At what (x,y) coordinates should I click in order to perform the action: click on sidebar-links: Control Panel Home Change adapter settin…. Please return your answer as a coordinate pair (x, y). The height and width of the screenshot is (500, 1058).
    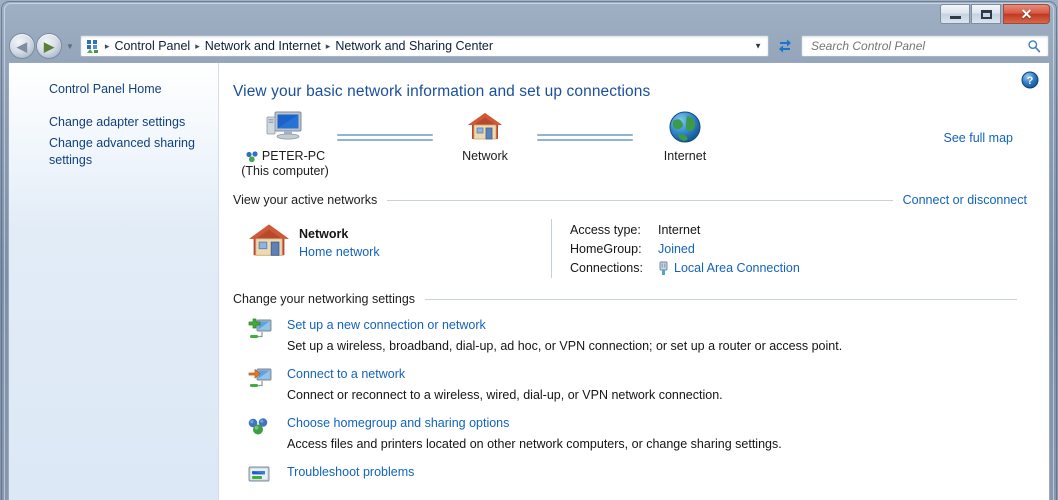
    Looking at the image, I should click on (113, 125).